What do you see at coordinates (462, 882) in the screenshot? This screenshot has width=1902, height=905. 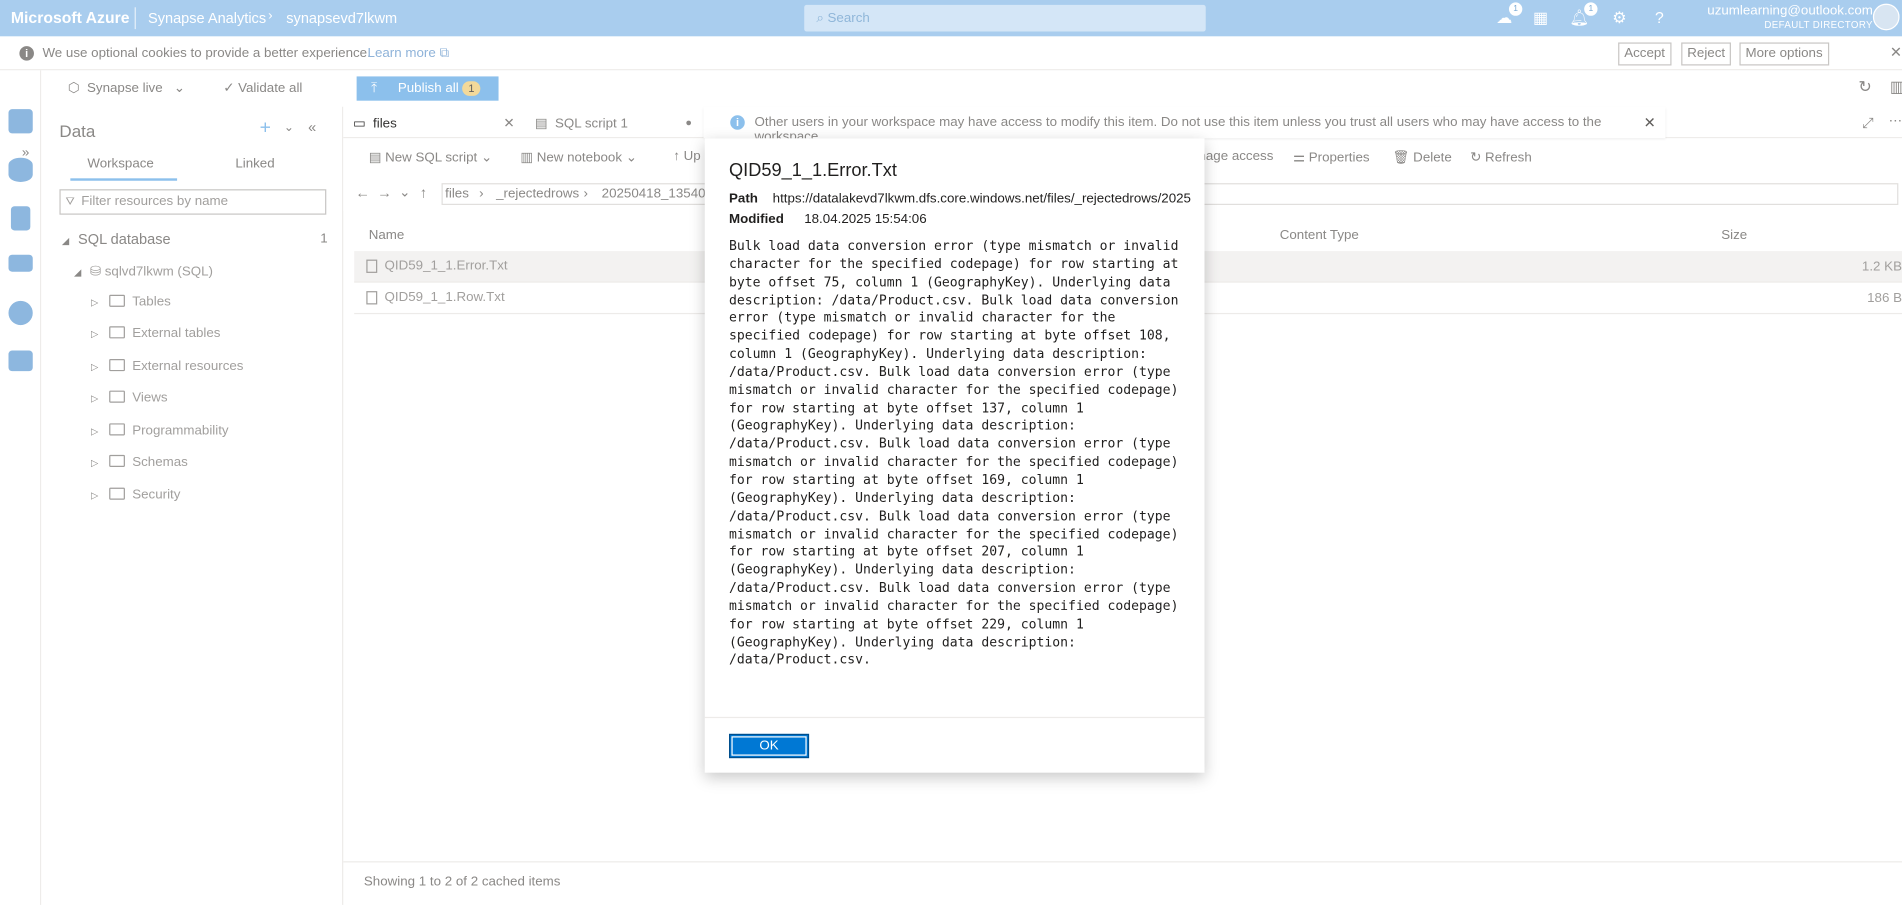 I see `item-count: Showing 1 to 2 of 2 cached items` at bounding box center [462, 882].